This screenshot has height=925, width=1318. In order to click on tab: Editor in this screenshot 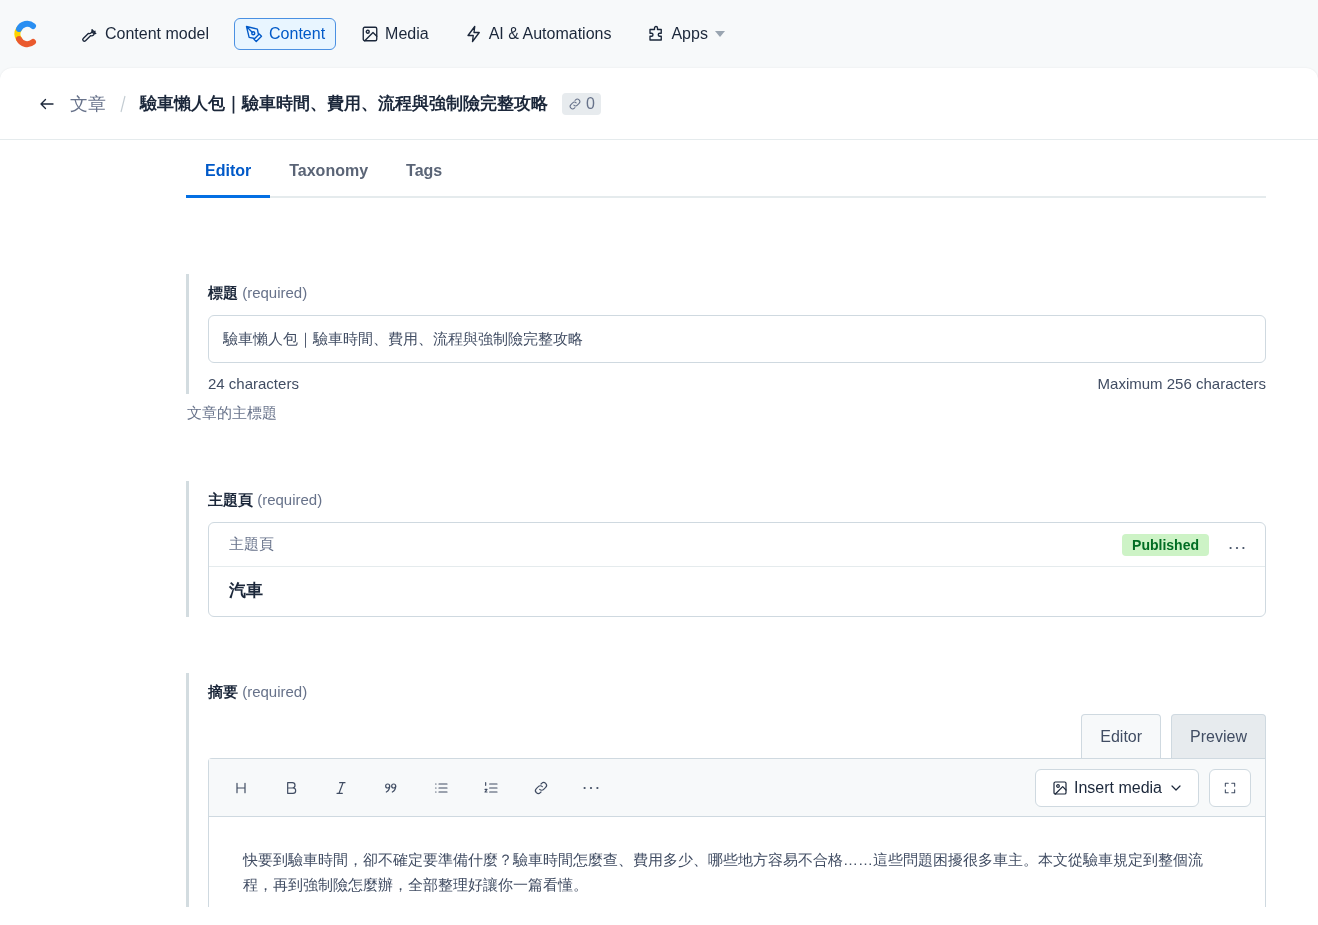, I will do `click(228, 169)`.